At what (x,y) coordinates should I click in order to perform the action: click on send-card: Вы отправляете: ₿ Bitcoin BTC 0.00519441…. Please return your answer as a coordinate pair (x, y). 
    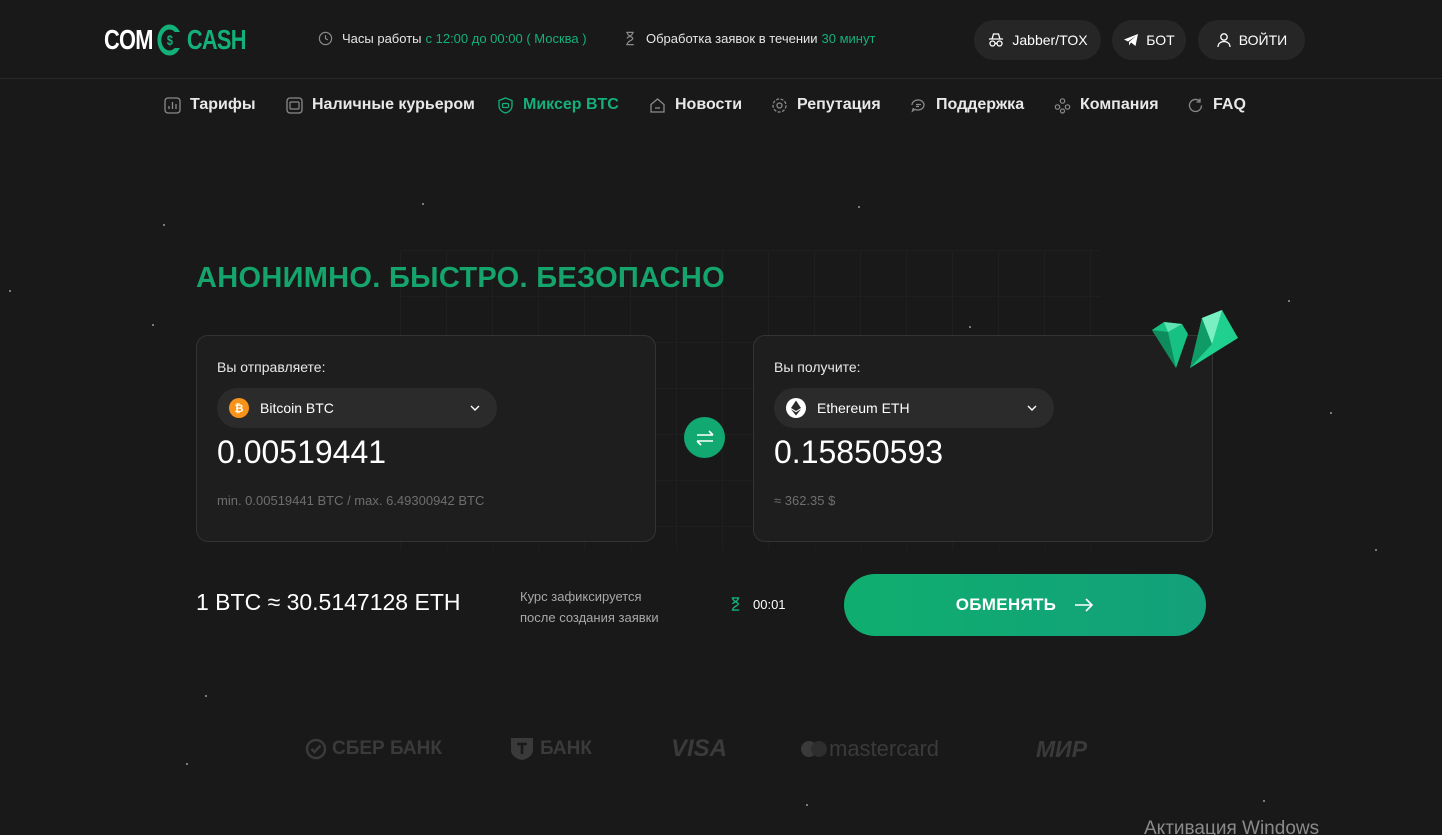
    Looking at the image, I should click on (426, 438).